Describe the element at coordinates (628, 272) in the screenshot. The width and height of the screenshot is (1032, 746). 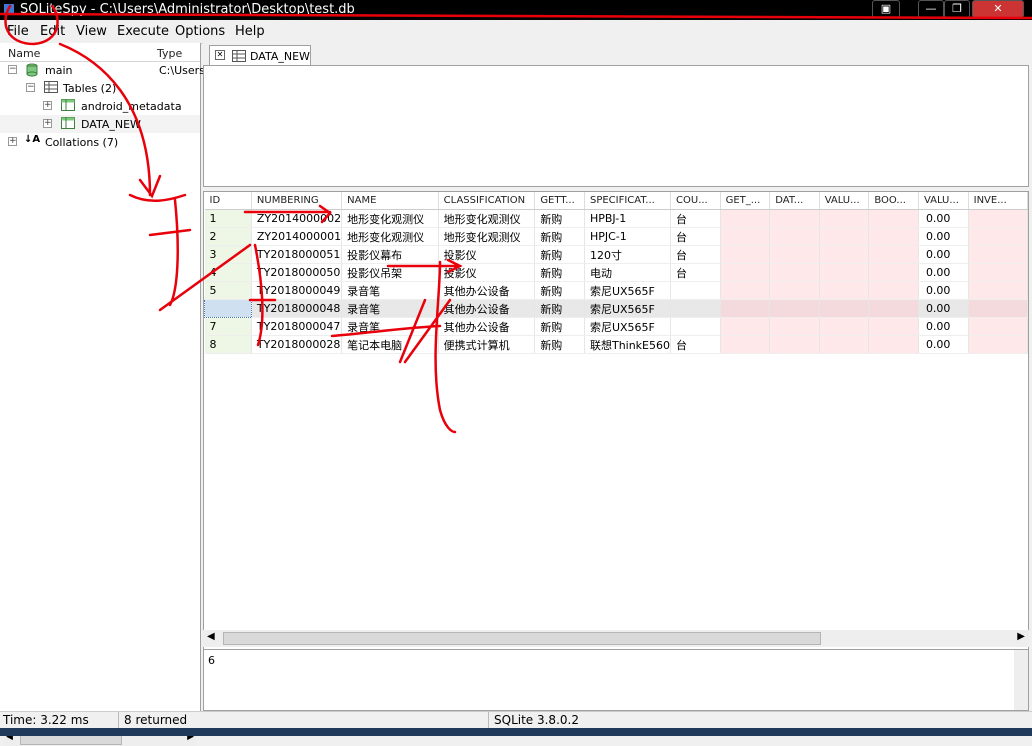
I see `table-cell: 电动` at that location.